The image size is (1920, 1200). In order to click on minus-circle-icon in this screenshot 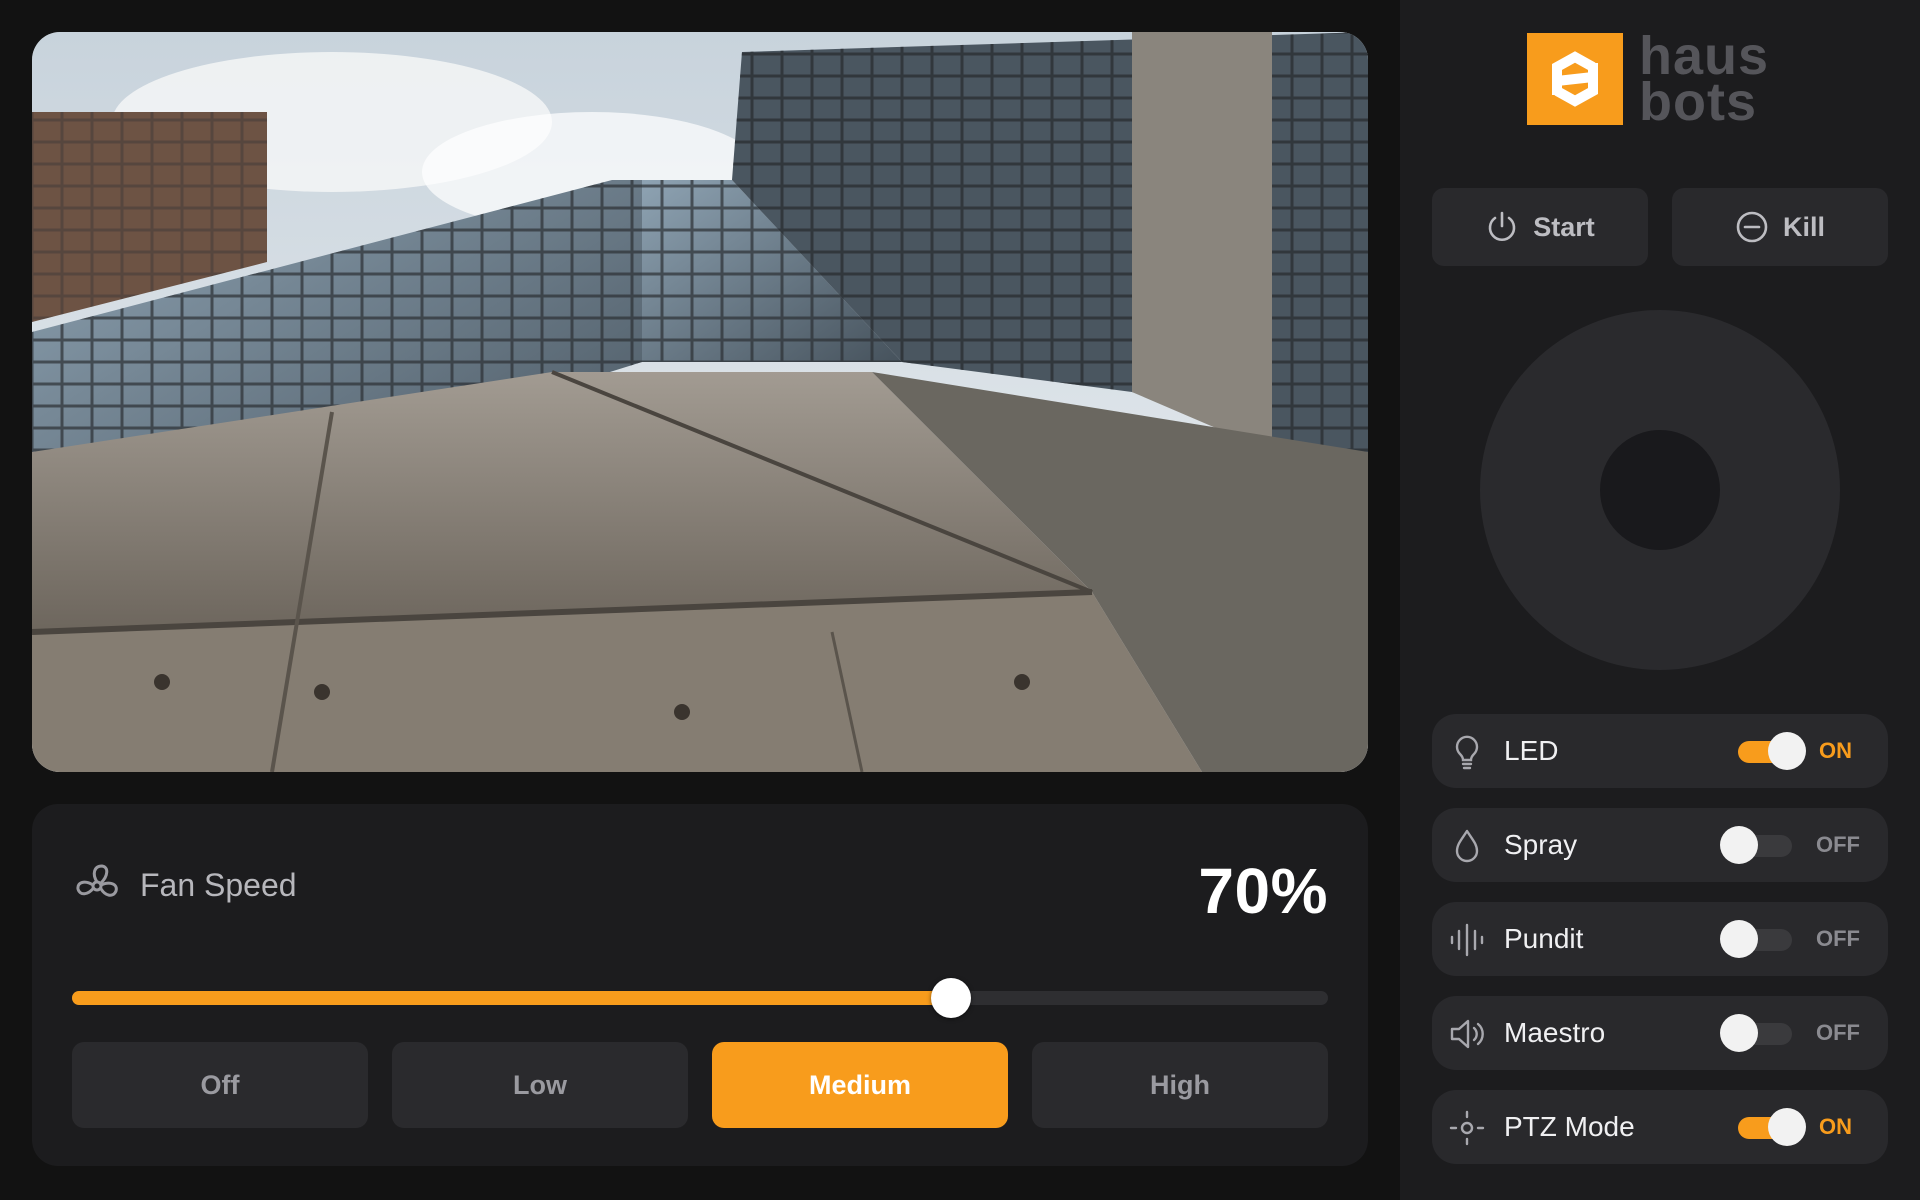, I will do `click(1752, 227)`.